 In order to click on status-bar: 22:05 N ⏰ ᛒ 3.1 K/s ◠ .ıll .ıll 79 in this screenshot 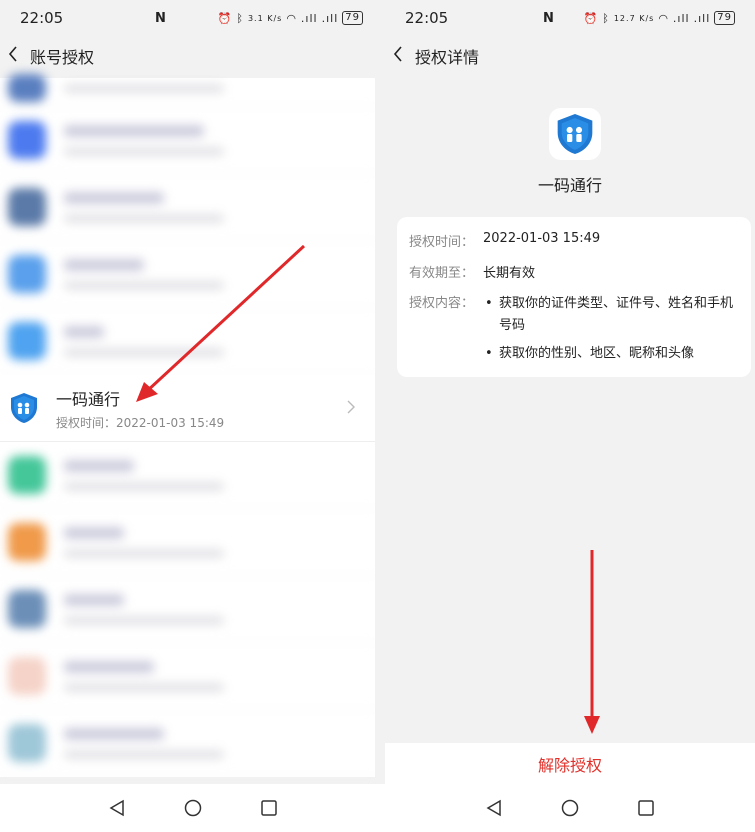, I will do `click(192, 18)`.